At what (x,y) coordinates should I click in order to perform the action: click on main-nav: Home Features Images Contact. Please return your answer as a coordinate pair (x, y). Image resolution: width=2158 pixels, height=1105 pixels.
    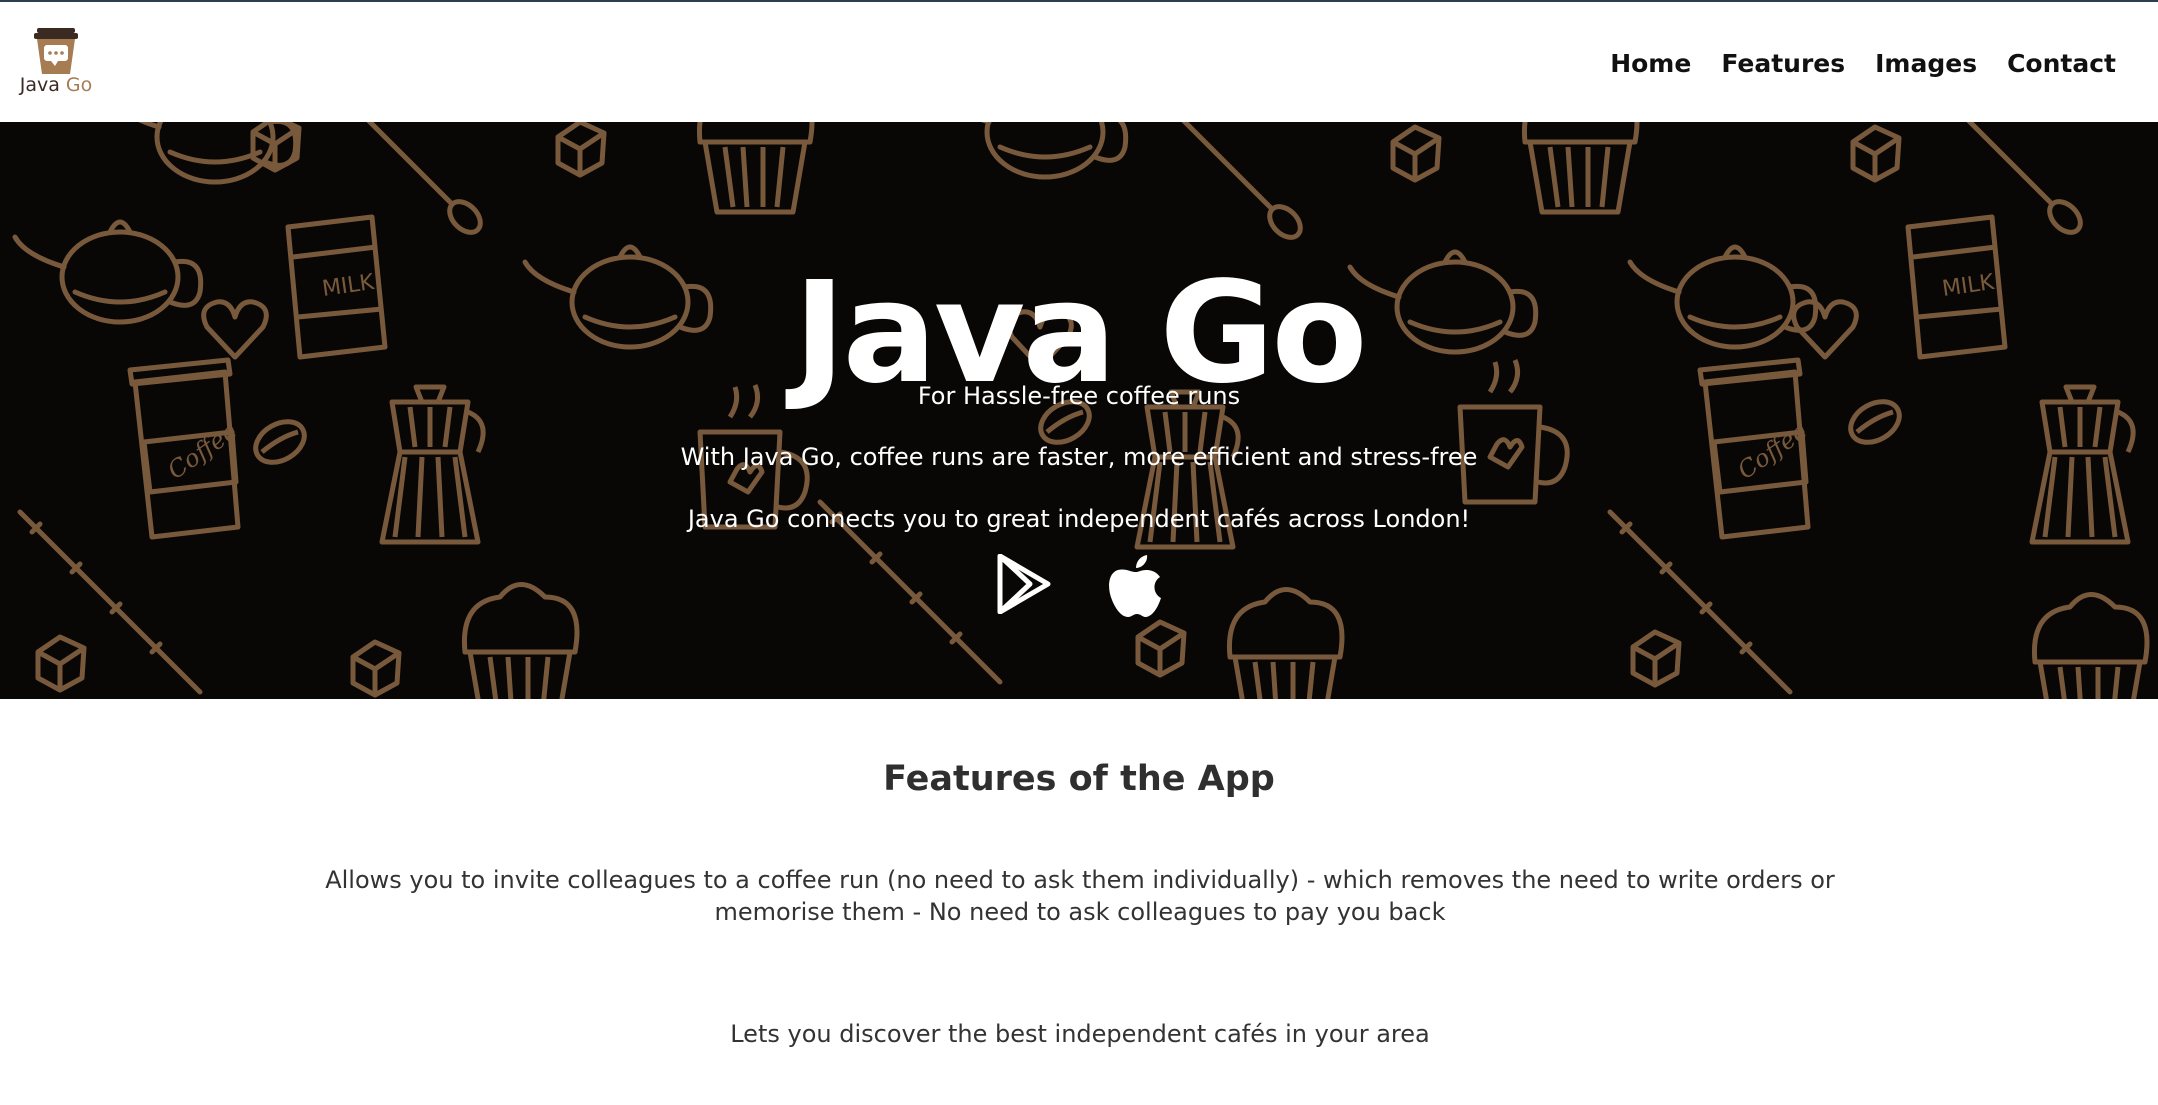
    Looking at the image, I should click on (1863, 63).